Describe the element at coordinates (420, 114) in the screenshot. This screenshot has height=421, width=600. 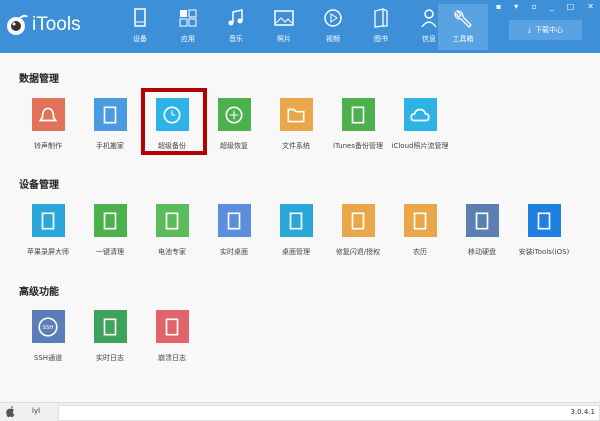
I see `icloud-icon` at that location.